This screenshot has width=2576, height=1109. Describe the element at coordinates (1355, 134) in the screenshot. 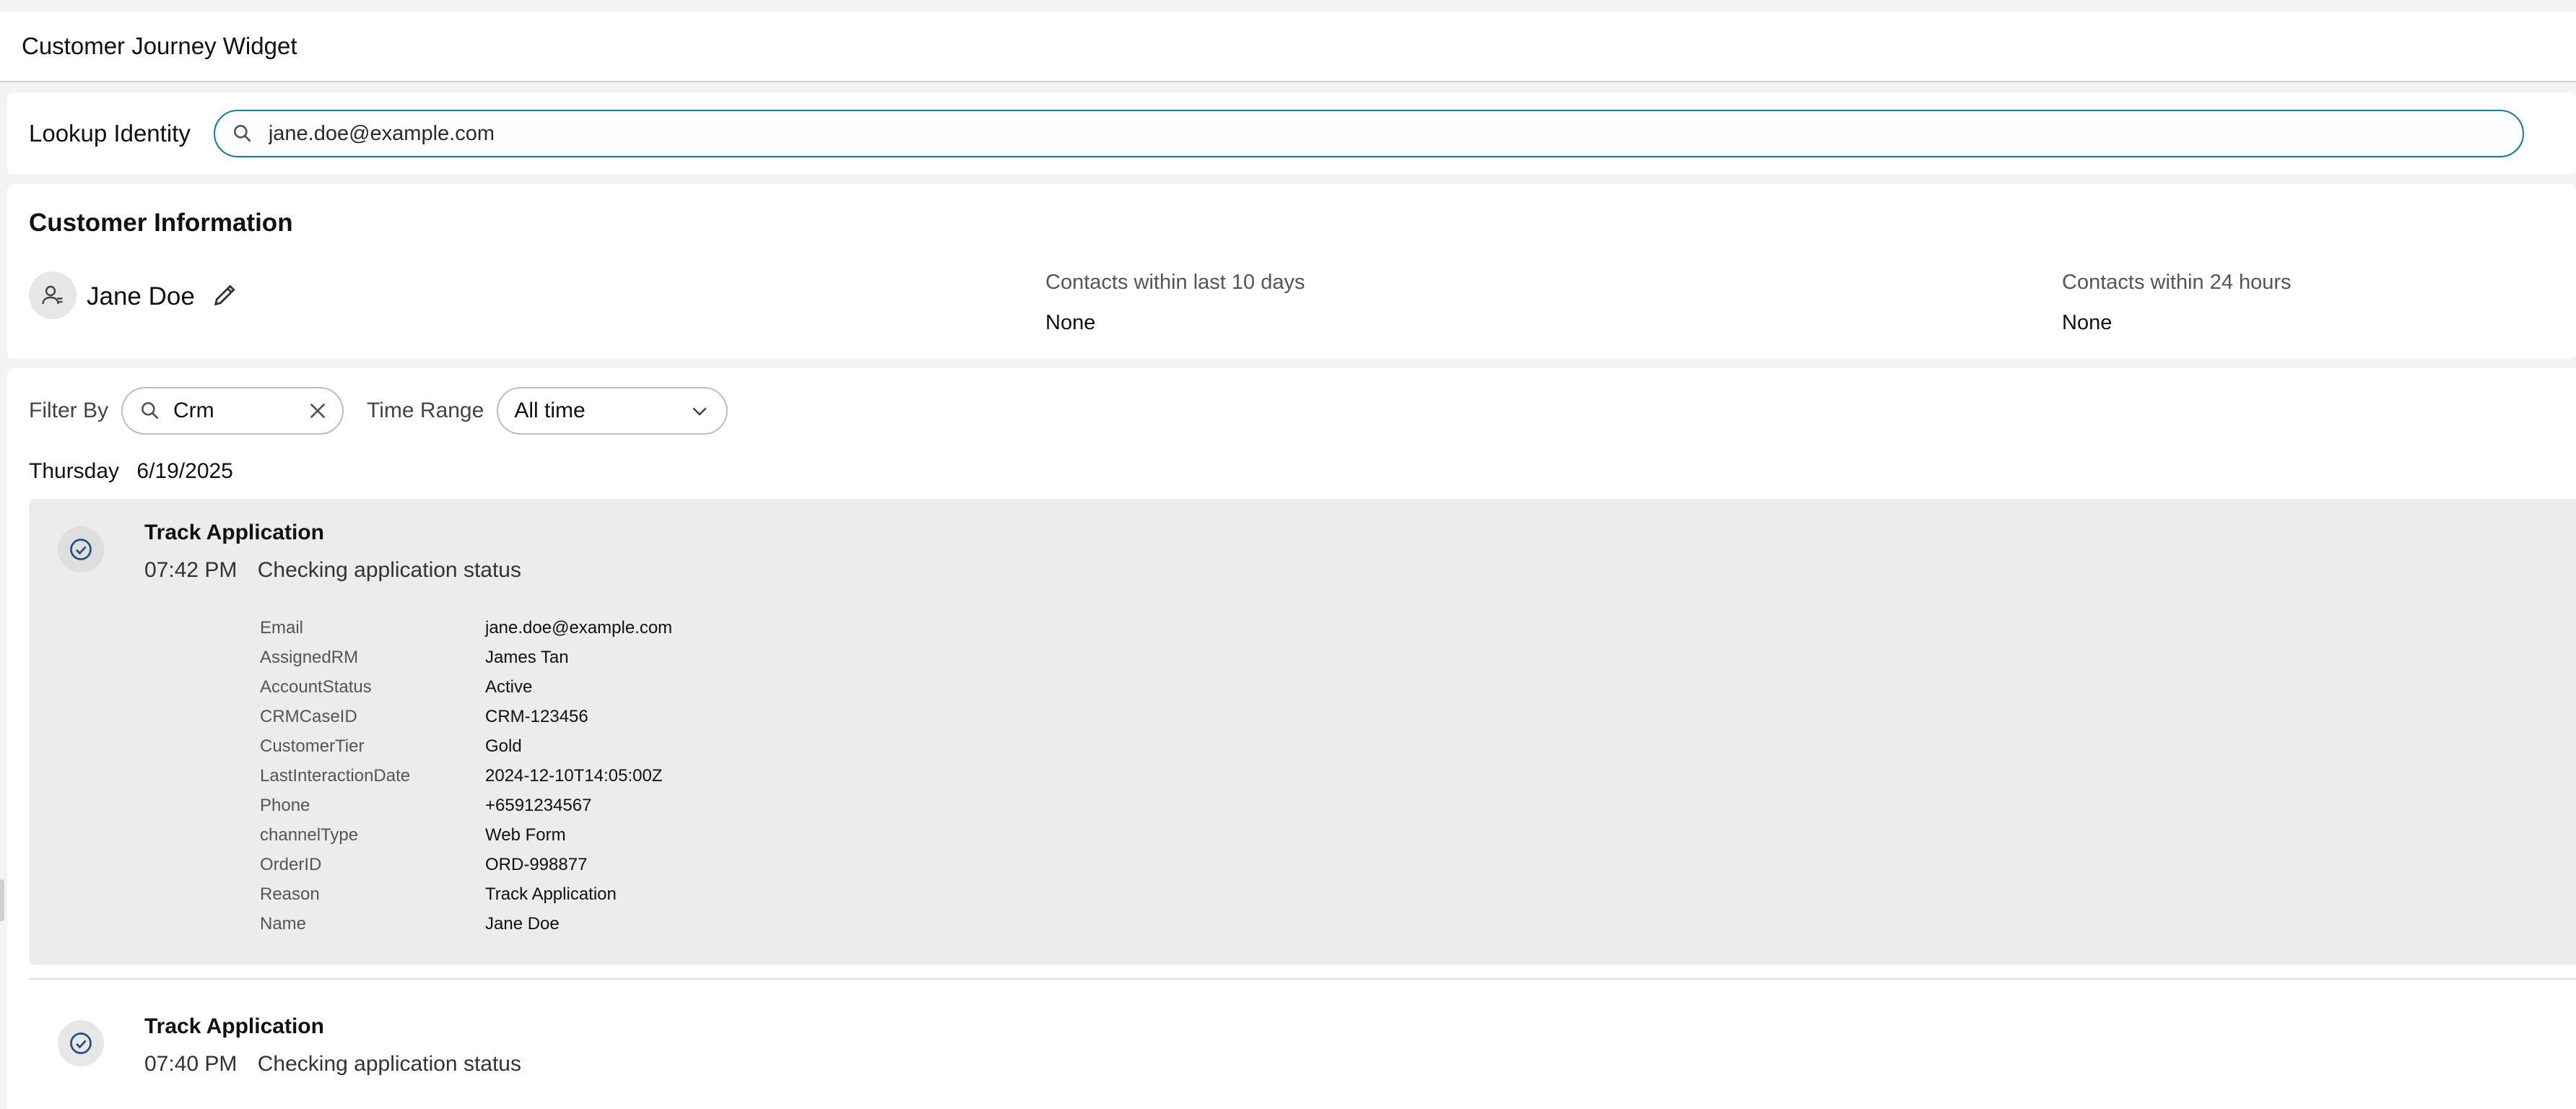

I see `lookup-search-input` at that location.